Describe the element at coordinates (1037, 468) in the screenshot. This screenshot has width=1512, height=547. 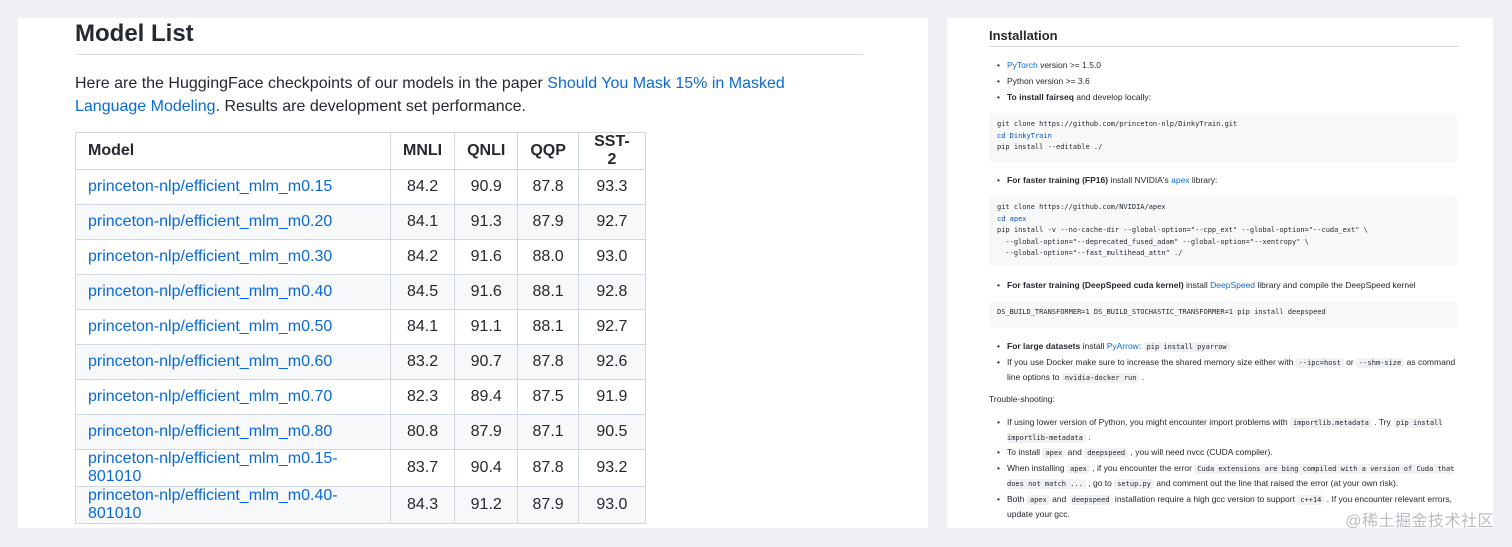
I see `ts-text: When installing` at that location.